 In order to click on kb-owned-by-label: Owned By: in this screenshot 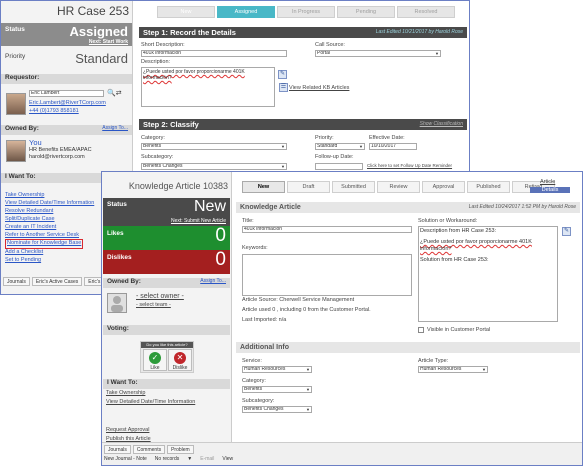, I will do `click(124, 281)`.